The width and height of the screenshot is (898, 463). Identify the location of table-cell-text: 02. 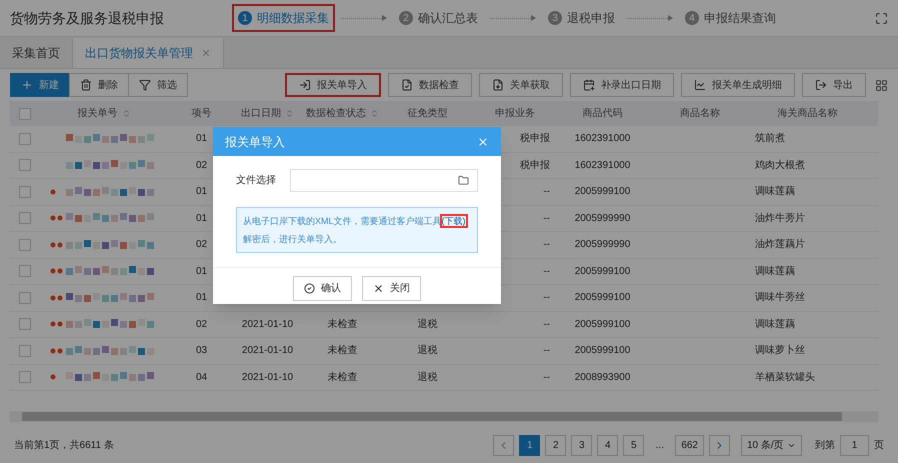
(202, 325).